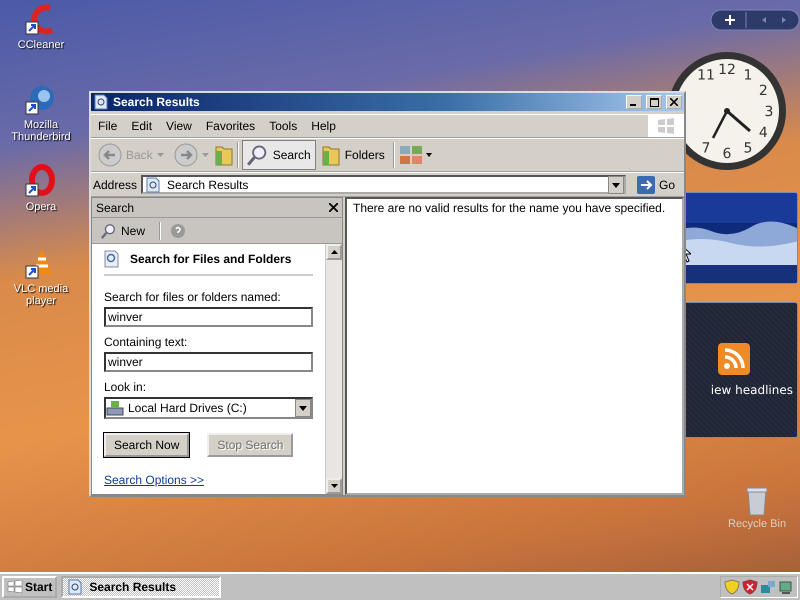 The width and height of the screenshot is (800, 600). What do you see at coordinates (41, 131) in the screenshot?
I see `desktop-icon-label: Mozilla Thunderbird` at bounding box center [41, 131].